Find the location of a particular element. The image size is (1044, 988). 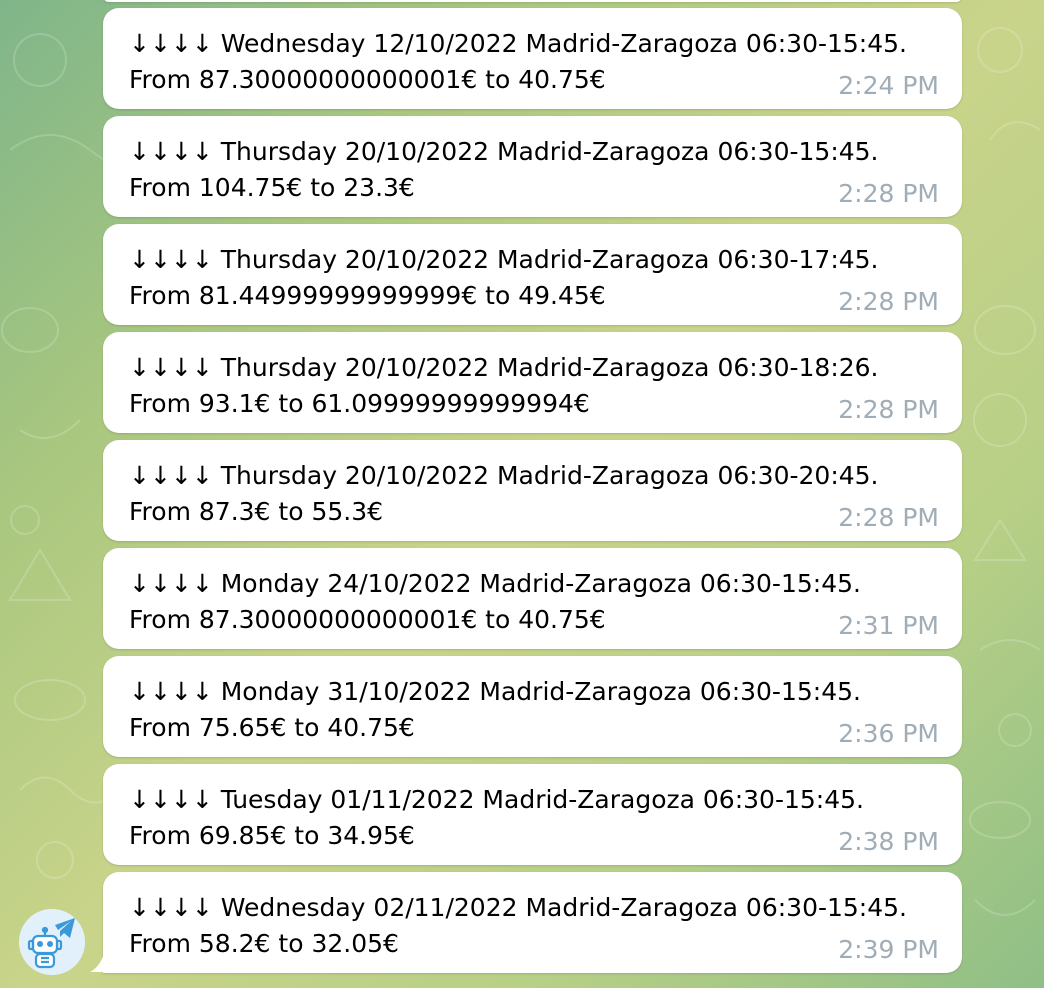

message-timestamp: 2:31 PM is located at coordinates (888, 625).